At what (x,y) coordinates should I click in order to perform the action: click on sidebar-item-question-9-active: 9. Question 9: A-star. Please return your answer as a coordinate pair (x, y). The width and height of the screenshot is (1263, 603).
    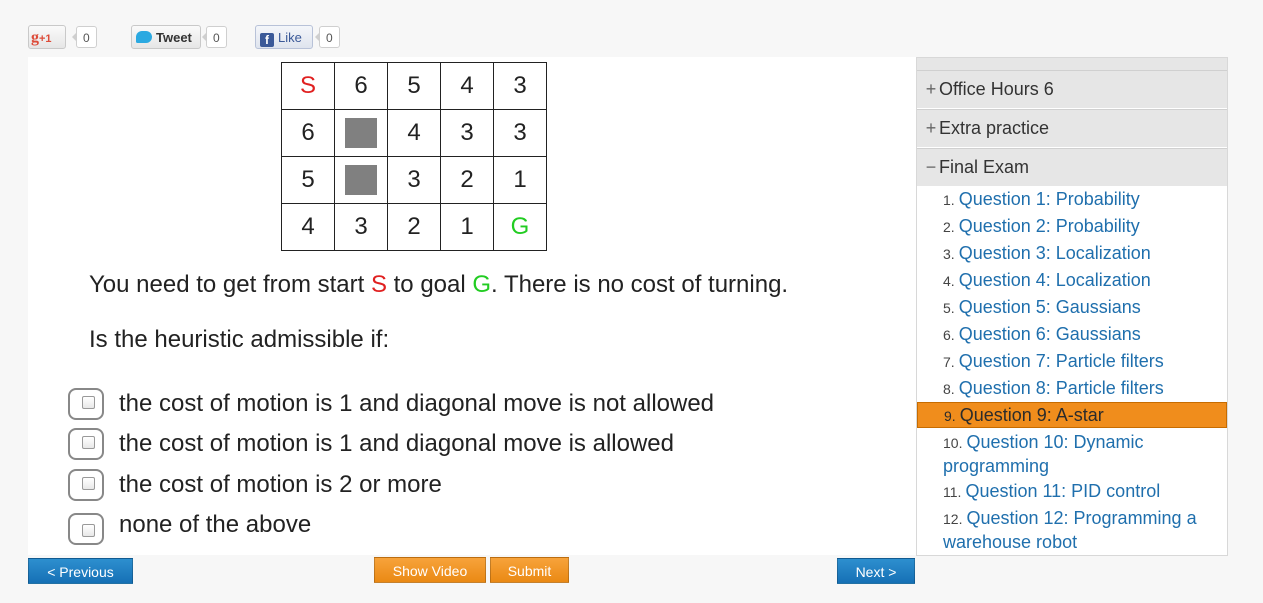
    Looking at the image, I should click on (1072, 415).